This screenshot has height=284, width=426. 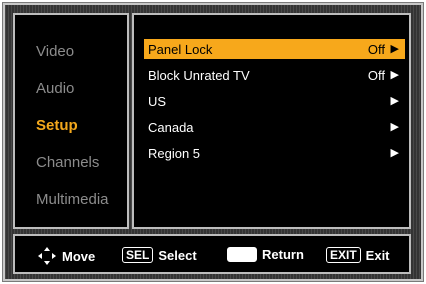 What do you see at coordinates (138, 255) in the screenshot?
I see `sel-key-icon: SEL` at bounding box center [138, 255].